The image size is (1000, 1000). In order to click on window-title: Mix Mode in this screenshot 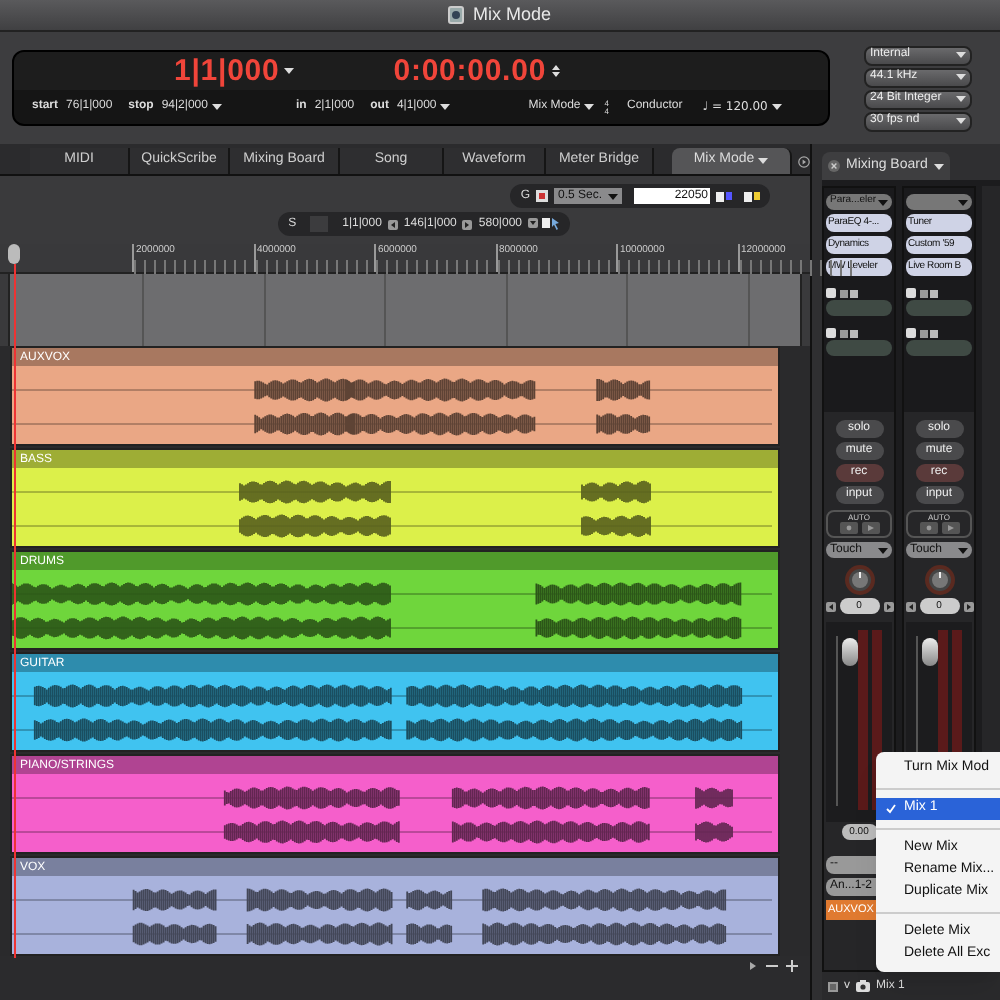, I will do `click(511, 14)`.